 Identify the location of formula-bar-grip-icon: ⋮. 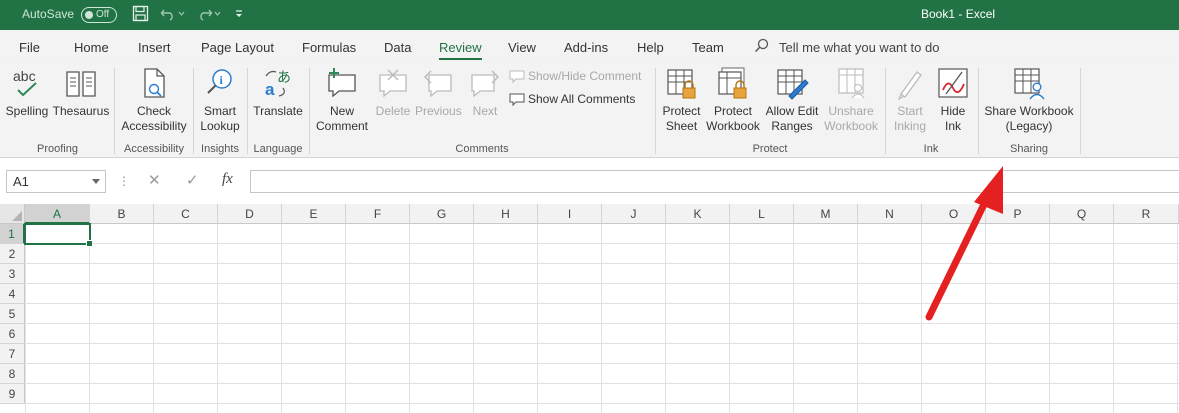
(124, 181).